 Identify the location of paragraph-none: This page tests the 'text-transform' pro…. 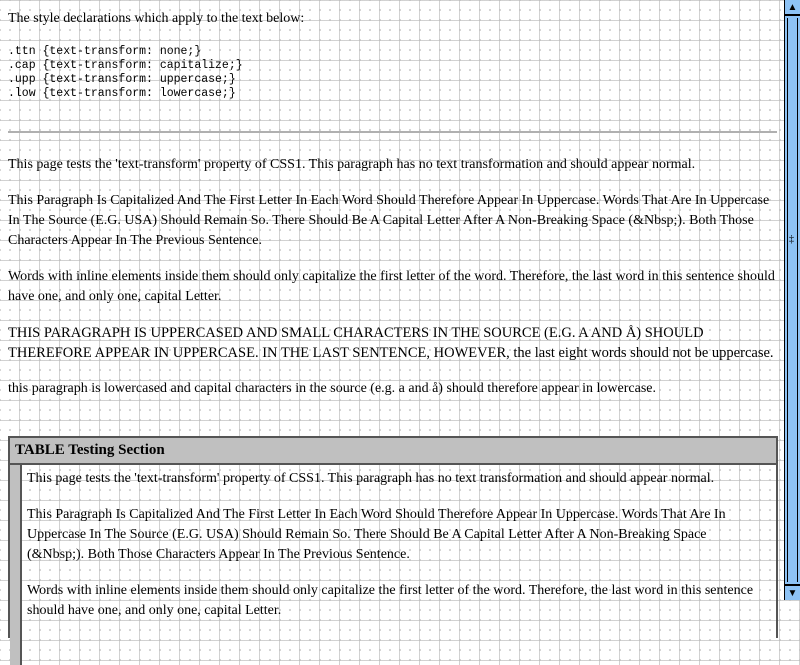
(352, 164).